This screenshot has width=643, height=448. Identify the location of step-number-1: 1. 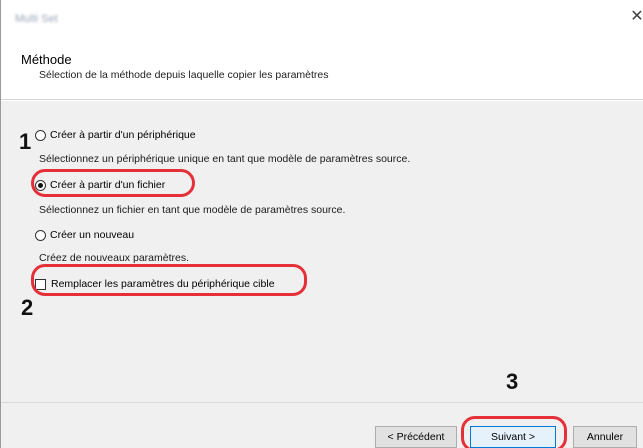
(25, 141).